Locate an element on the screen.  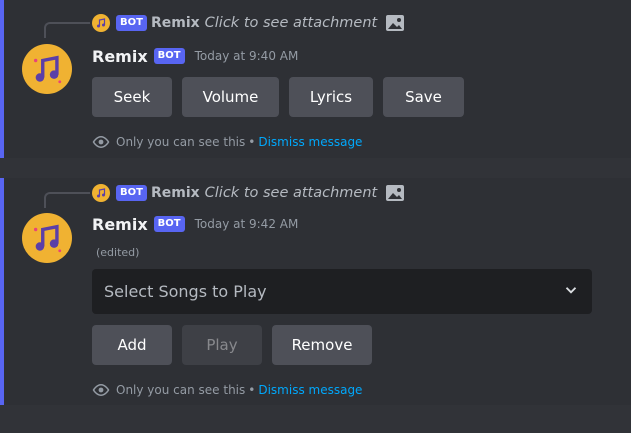
timestamp: Today at 9:42 AM is located at coordinates (246, 224).